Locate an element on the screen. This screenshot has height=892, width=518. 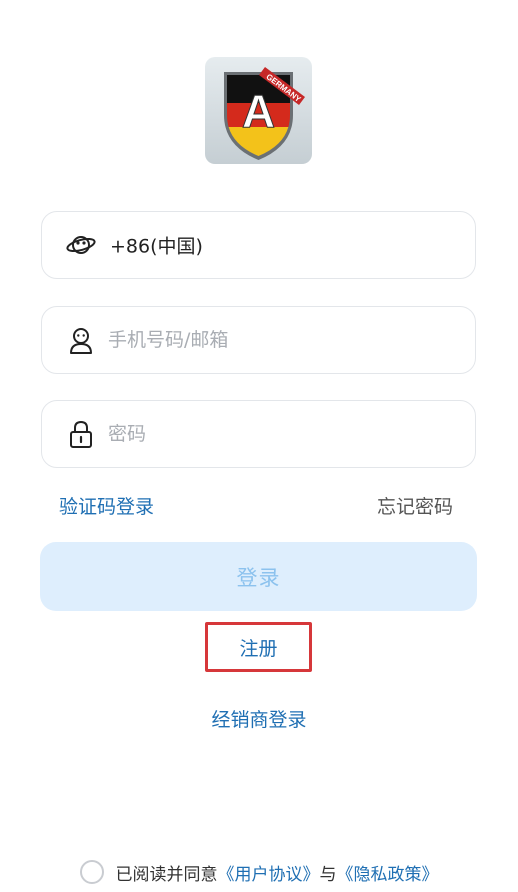
country-code-value: +86(中国) is located at coordinates (156, 246).